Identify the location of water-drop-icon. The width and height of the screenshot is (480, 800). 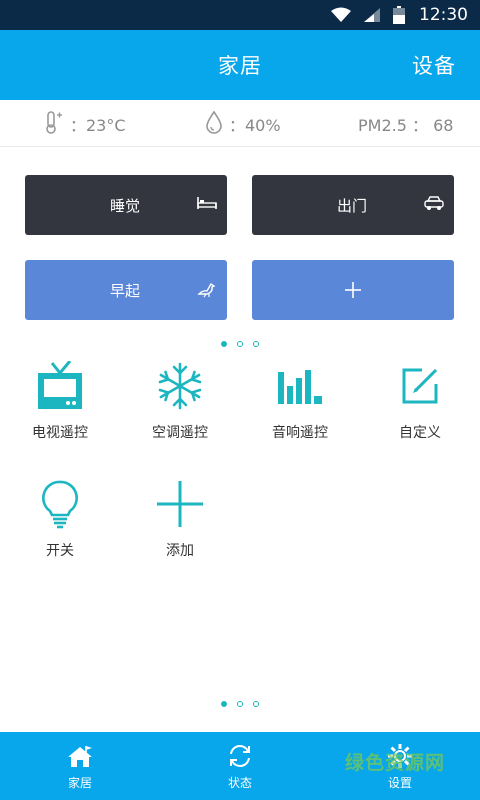
(217, 124).